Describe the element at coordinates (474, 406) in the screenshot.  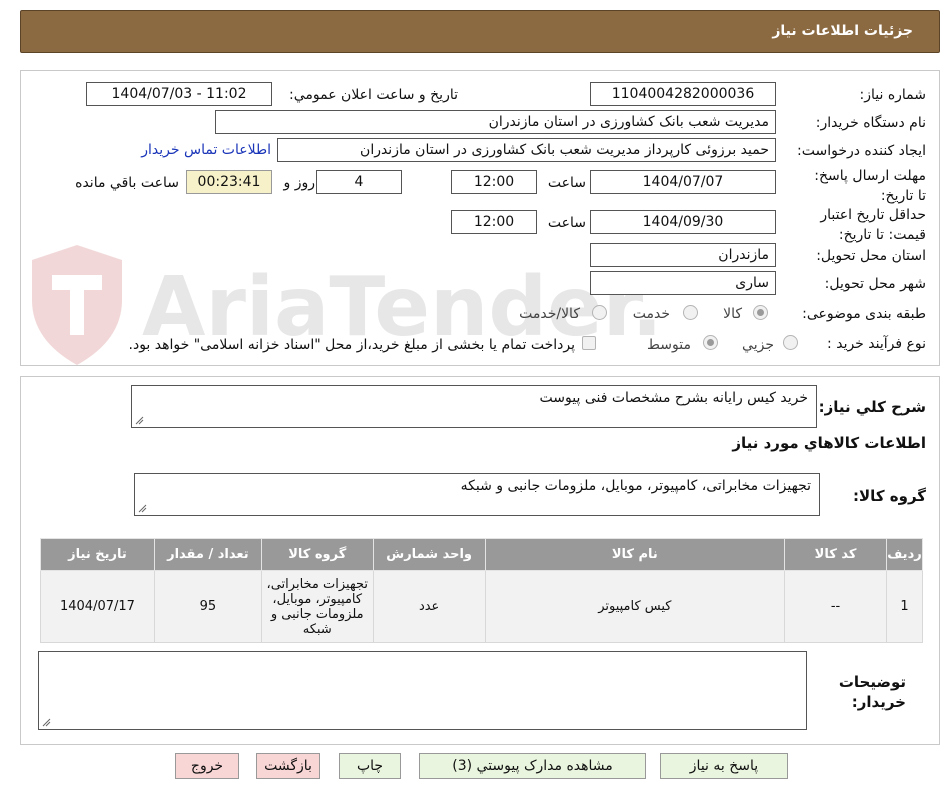
I see `description-textarea: خريد کيس رايانه بشرح مشخصات فنی پيوست` at that location.